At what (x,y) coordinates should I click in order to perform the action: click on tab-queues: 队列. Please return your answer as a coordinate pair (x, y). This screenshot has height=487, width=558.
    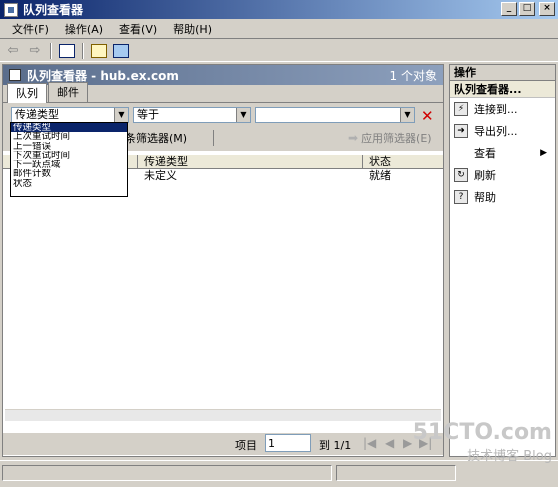
    Looking at the image, I should click on (27, 93).